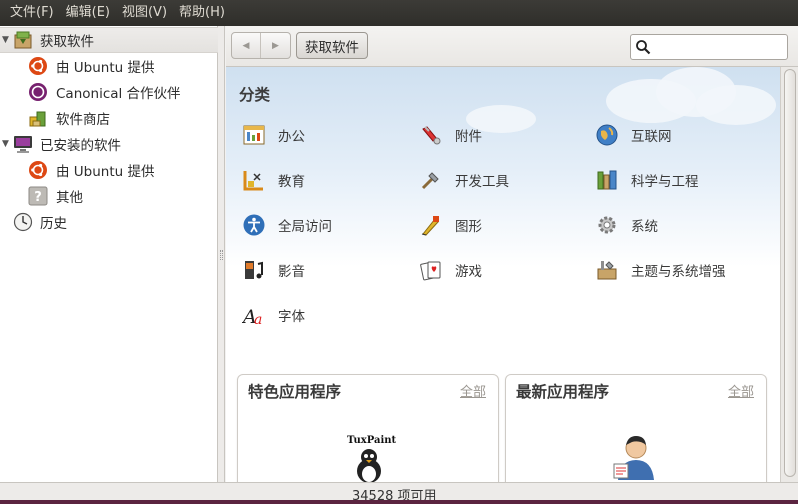 The image size is (798, 504). Describe the element at coordinates (23, 144) in the screenshot. I see `monitor-icon` at that location.